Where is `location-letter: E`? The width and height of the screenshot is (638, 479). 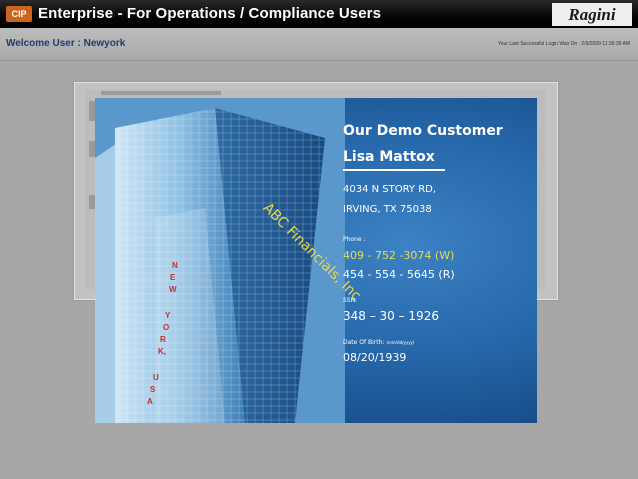
location-letter: E is located at coordinates (173, 277).